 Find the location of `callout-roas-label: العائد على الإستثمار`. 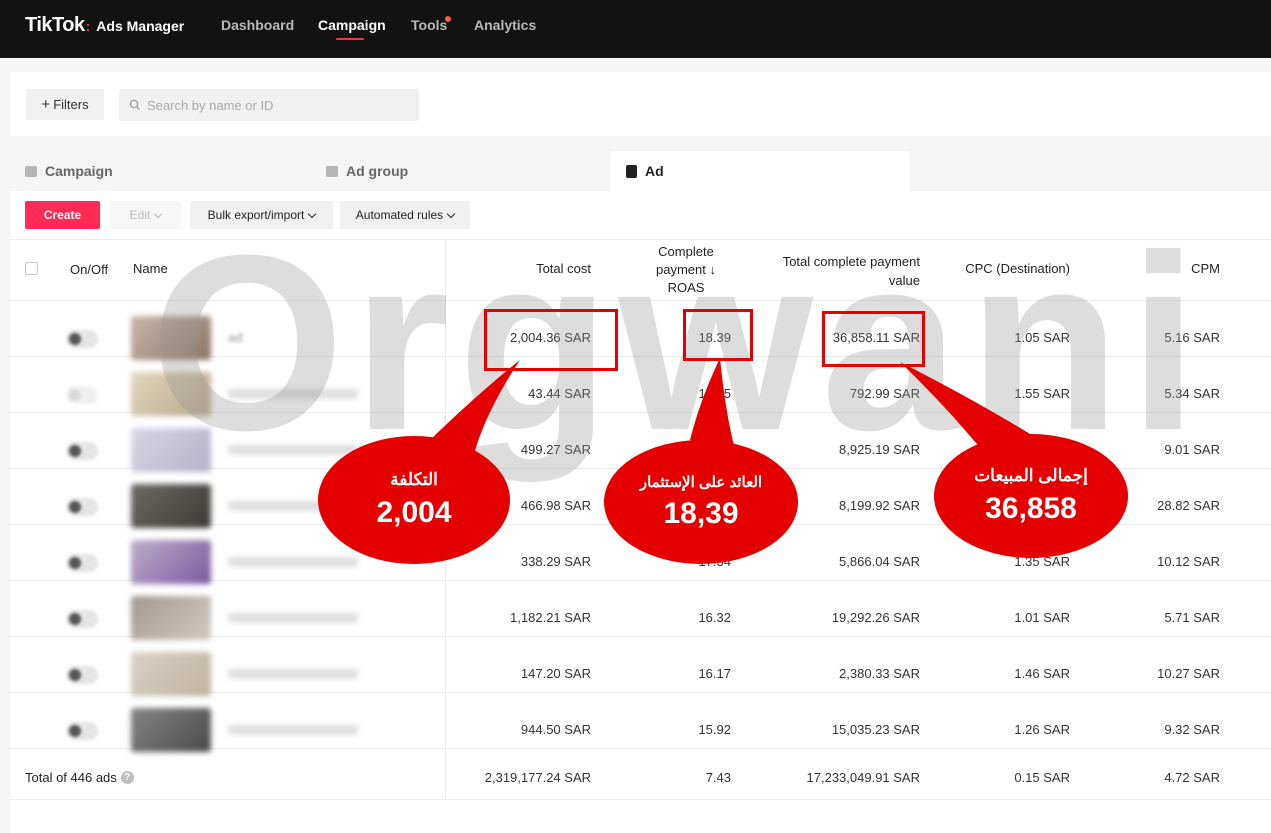

callout-roas-label: العائد على الإستثمار is located at coordinates (701, 482).